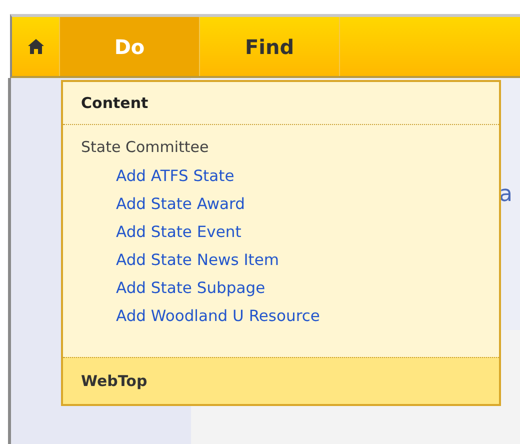 Image resolution: width=520 pixels, height=444 pixels. I want to click on menu-item: Add Woodland U Resource, so click(281, 316).